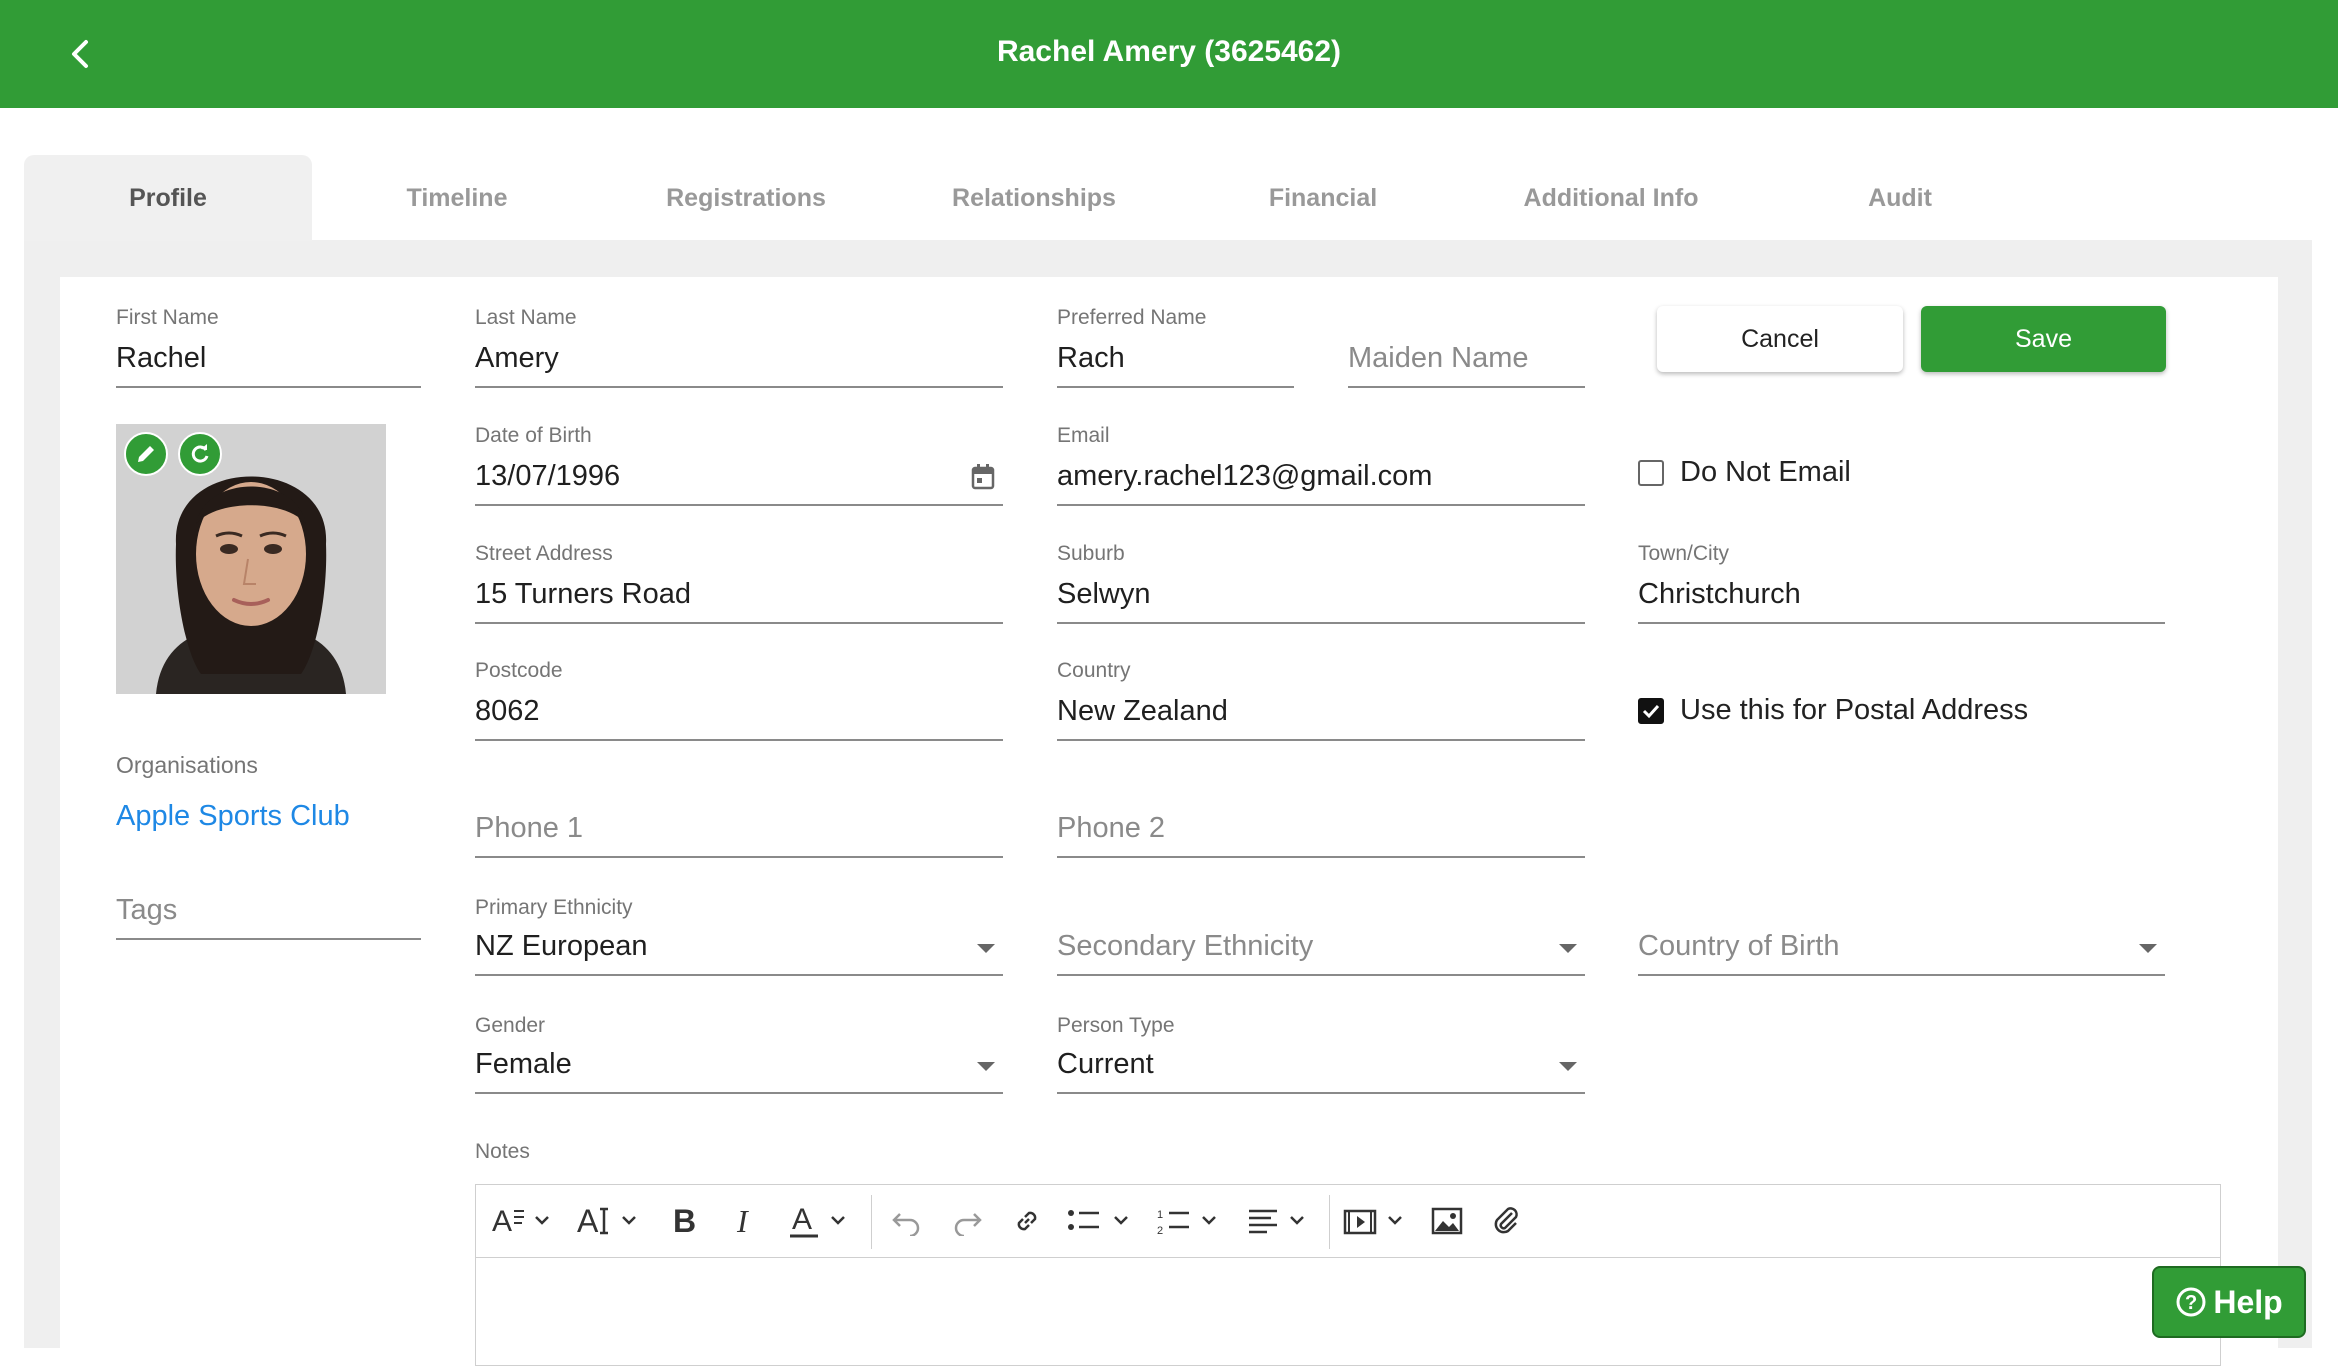 This screenshot has height=1366, width=2338. I want to click on paragraph-format-button: A, so click(522, 1221).